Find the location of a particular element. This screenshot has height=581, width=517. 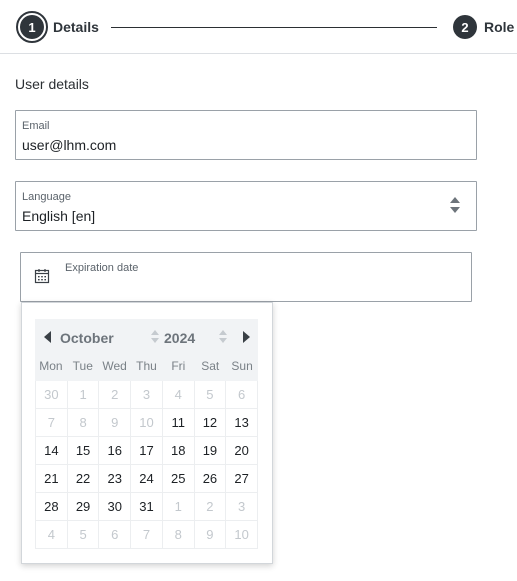

weekday-label: Thu is located at coordinates (146, 366).